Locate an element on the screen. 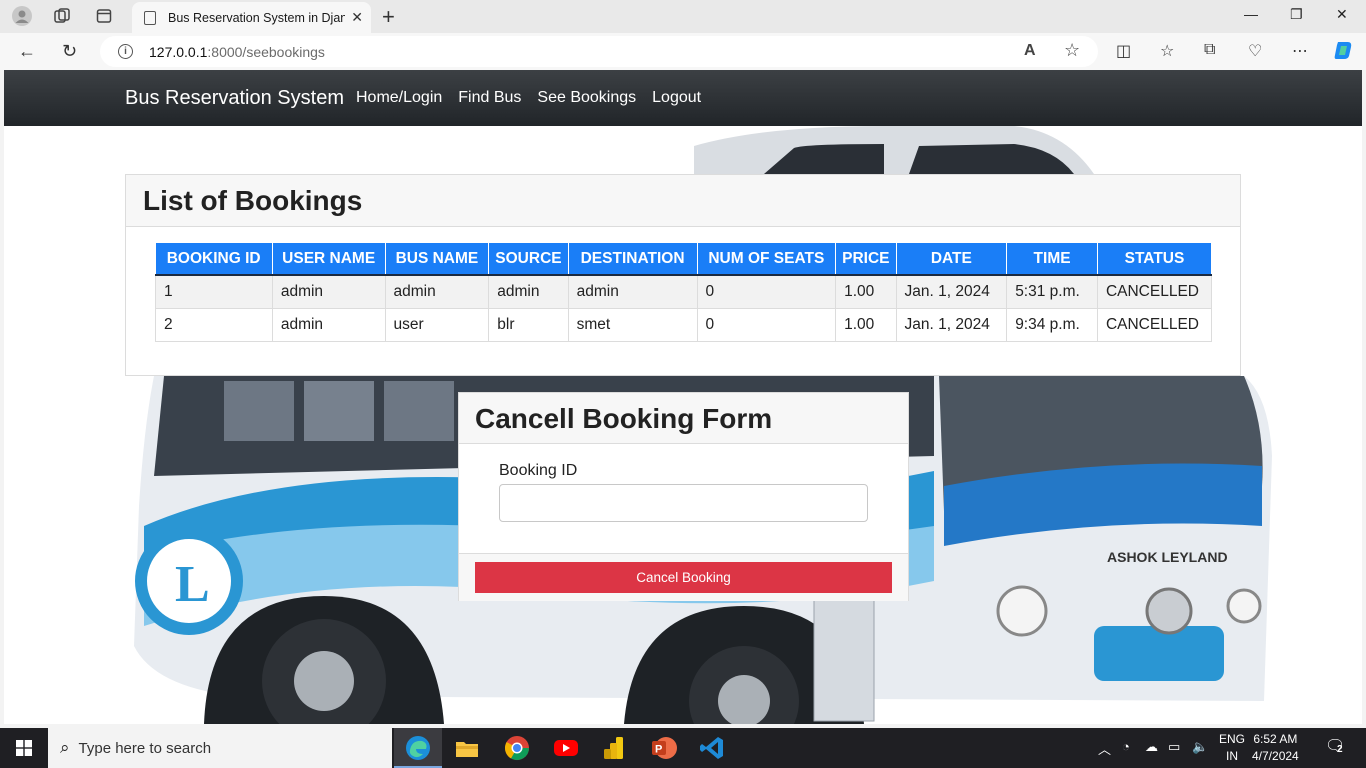 This screenshot has width=1366, height=768. cancel-booking-button: Cancel Booking is located at coordinates (683, 577).